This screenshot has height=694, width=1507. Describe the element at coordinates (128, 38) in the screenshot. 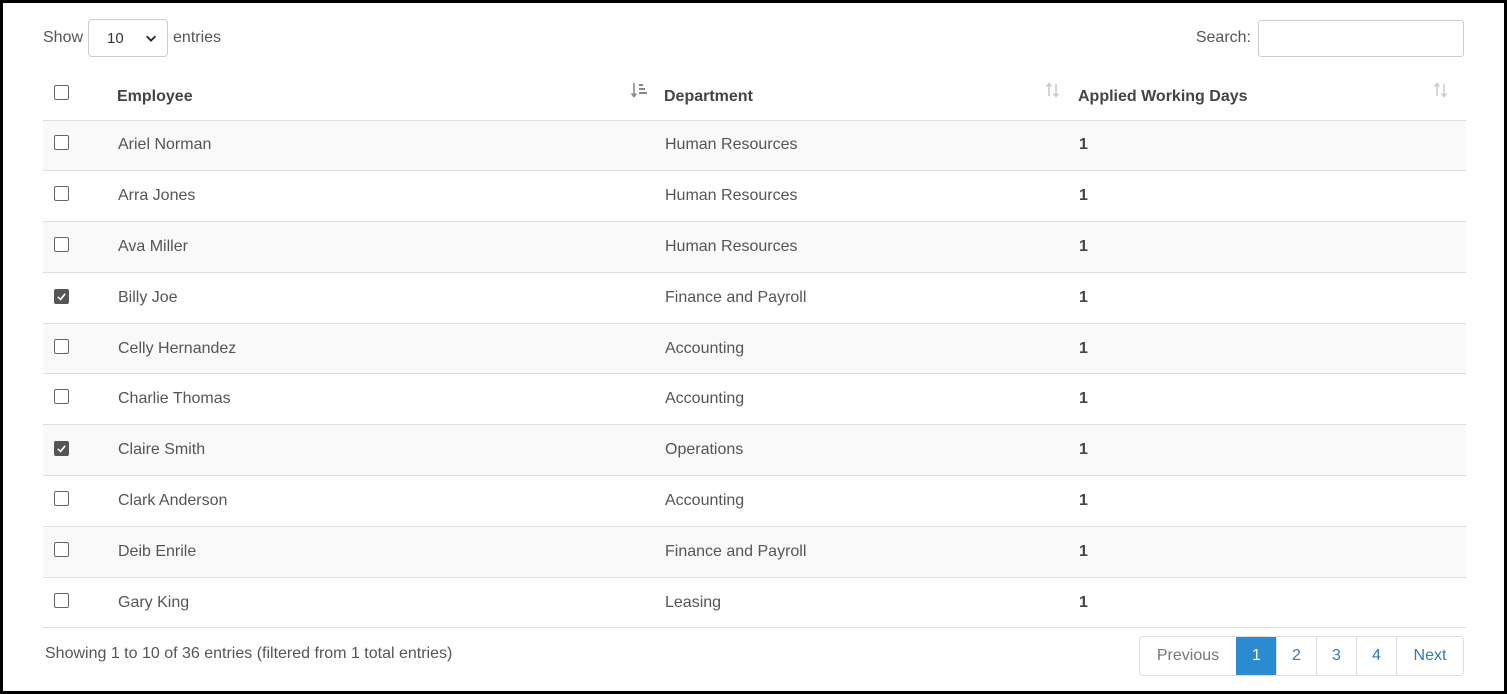

I see `entries-per-page-select: 10` at that location.